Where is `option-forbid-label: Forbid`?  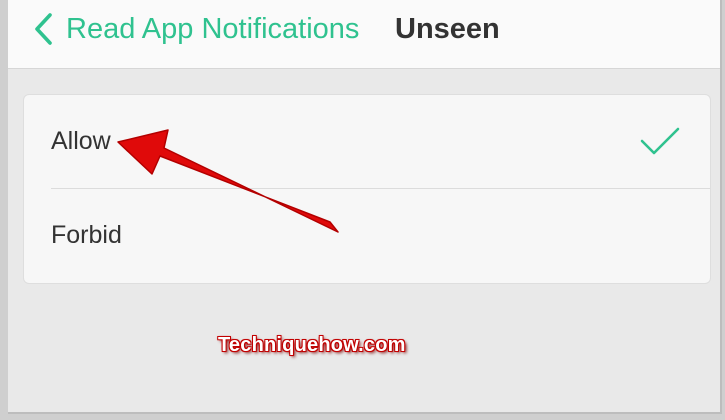
option-forbid-label: Forbid is located at coordinates (86, 235).